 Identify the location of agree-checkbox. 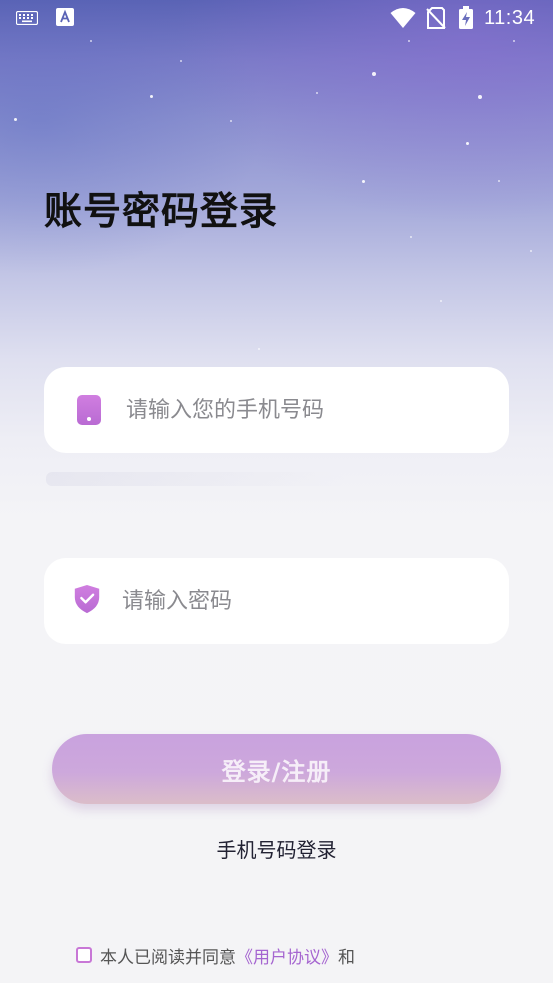
(84, 955).